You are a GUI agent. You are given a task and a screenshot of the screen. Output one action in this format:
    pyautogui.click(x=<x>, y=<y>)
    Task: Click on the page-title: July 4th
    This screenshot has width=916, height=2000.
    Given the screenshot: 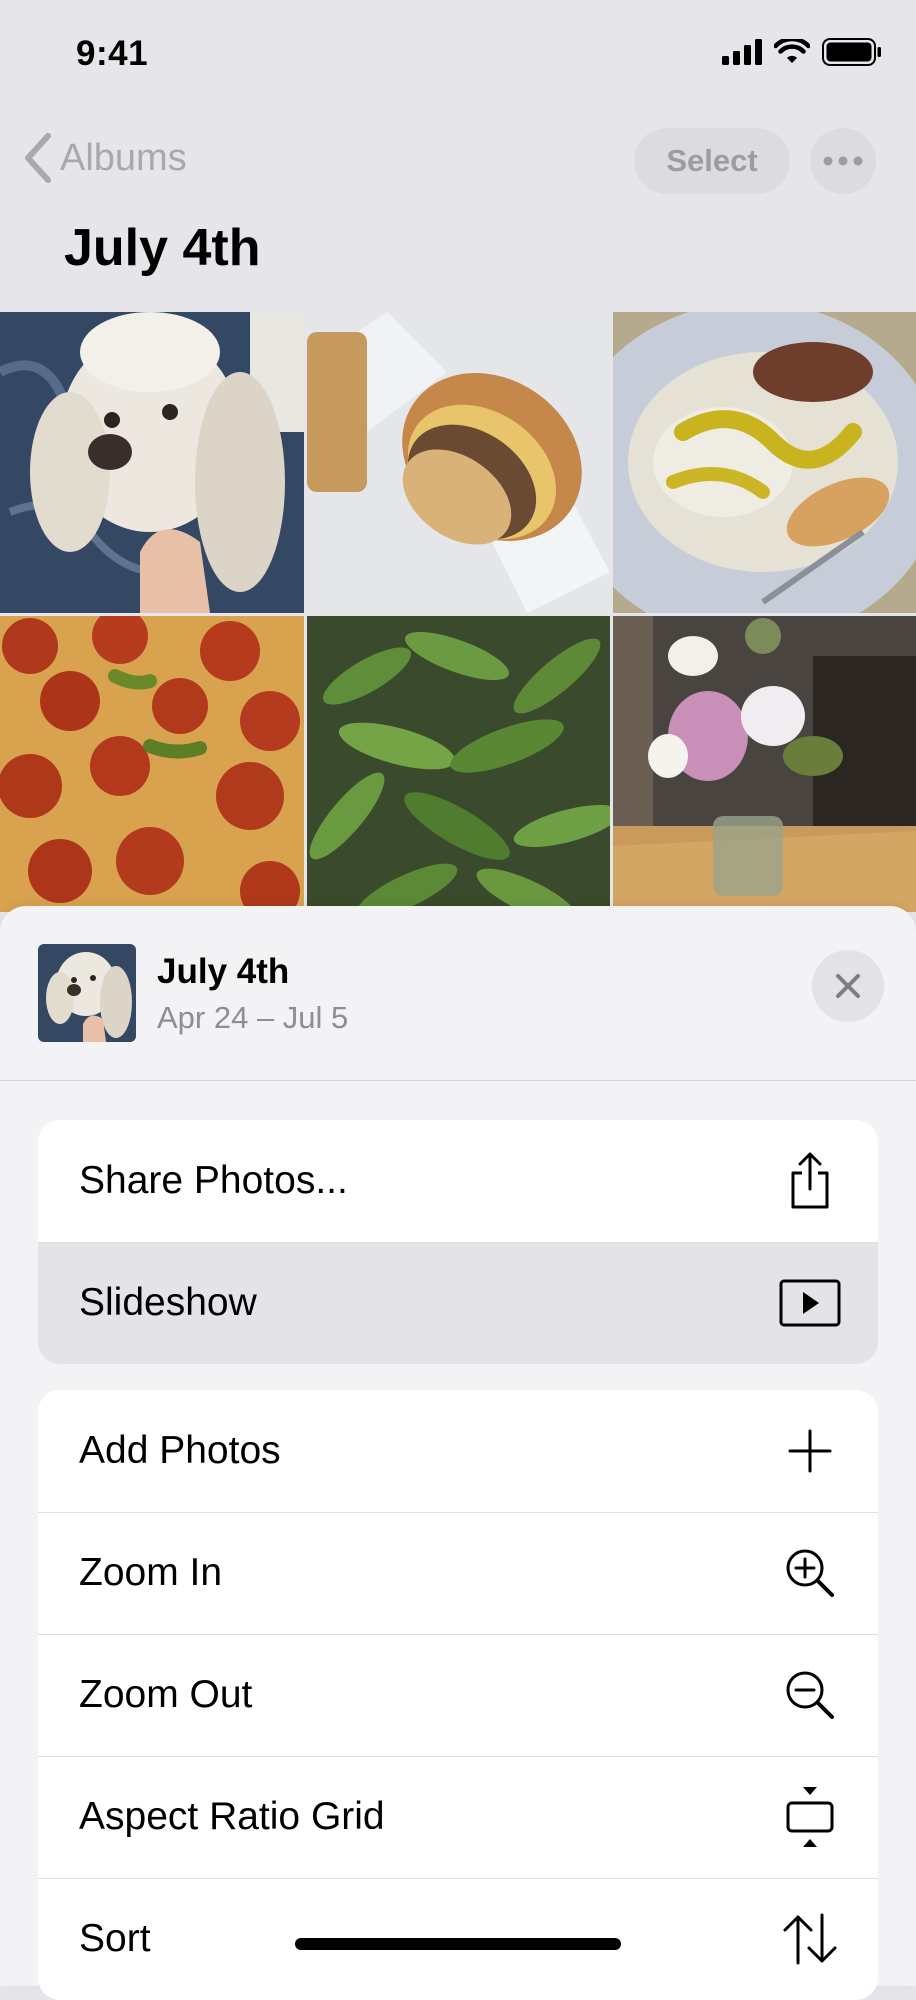 What is the action you would take?
    pyautogui.click(x=162, y=248)
    